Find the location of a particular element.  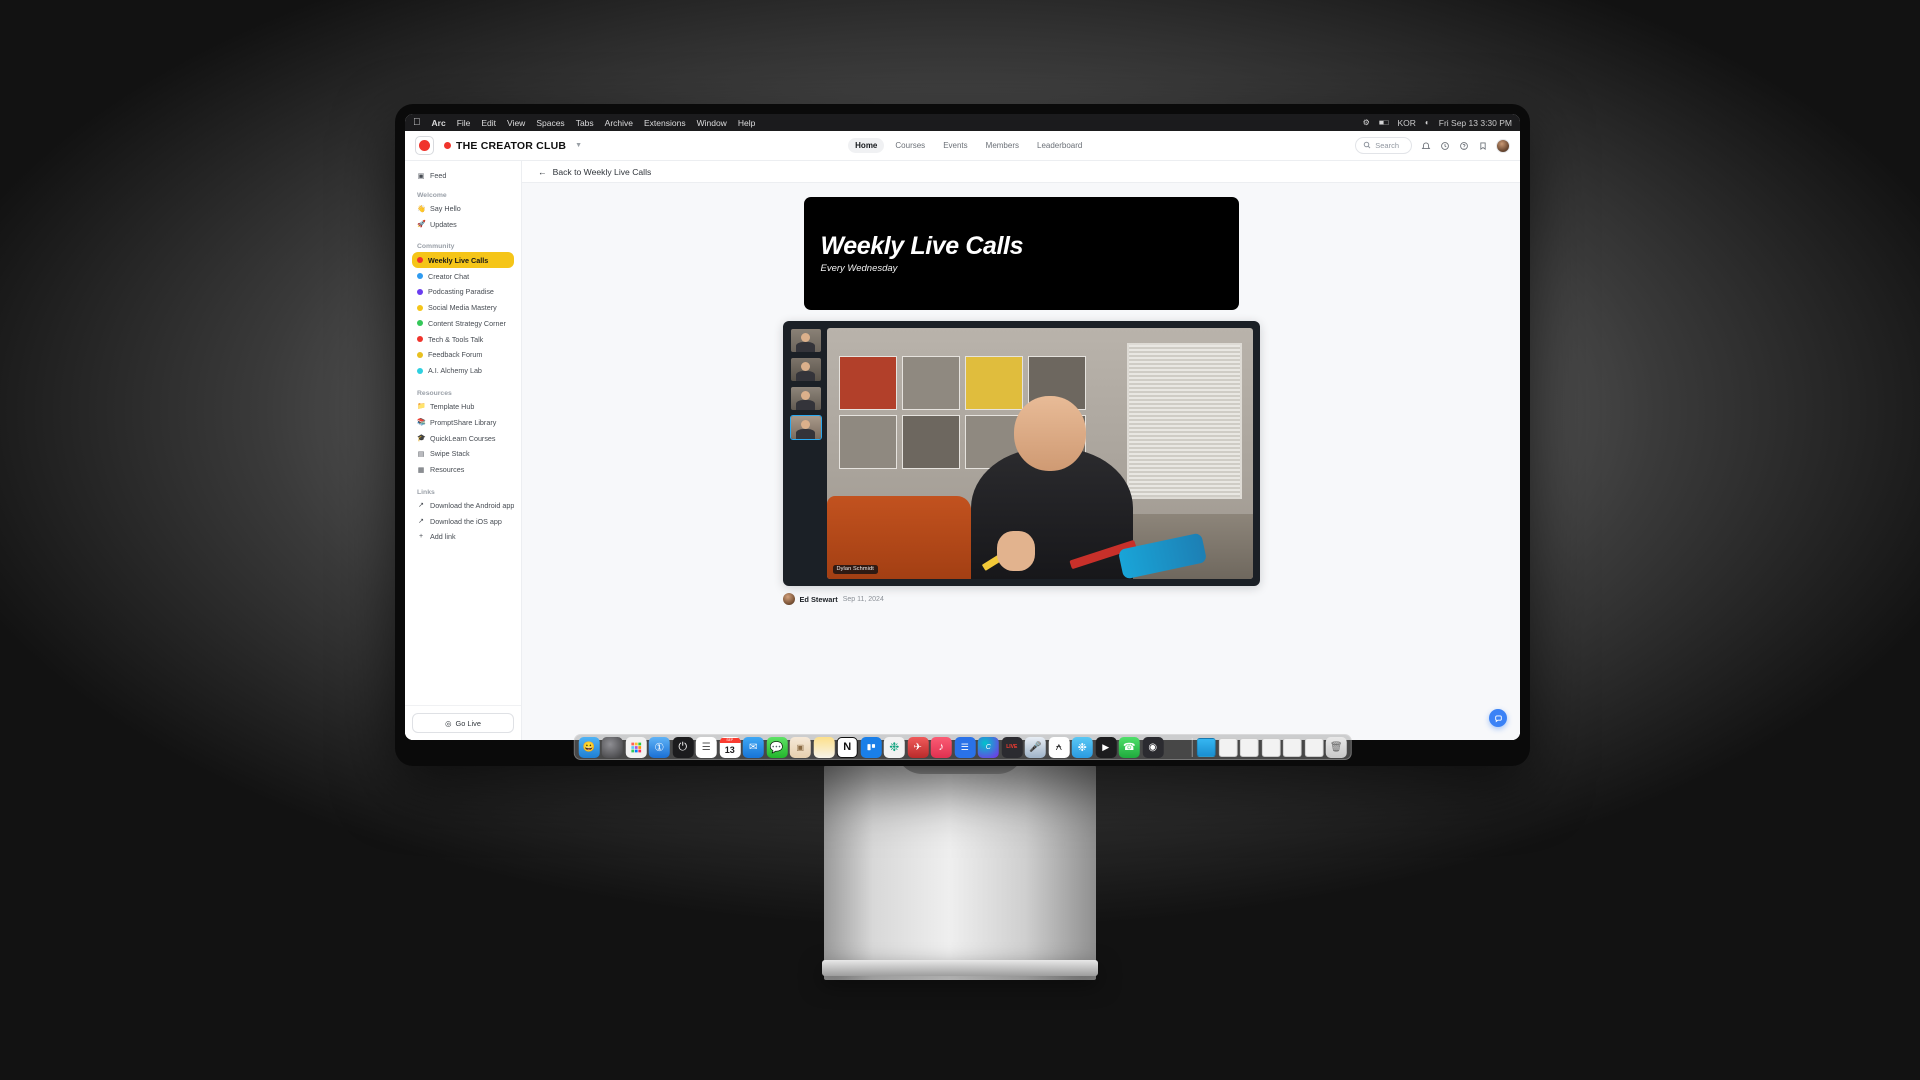

breadcrumb-label: Back to Weekly Live Calls is located at coordinates (602, 172).